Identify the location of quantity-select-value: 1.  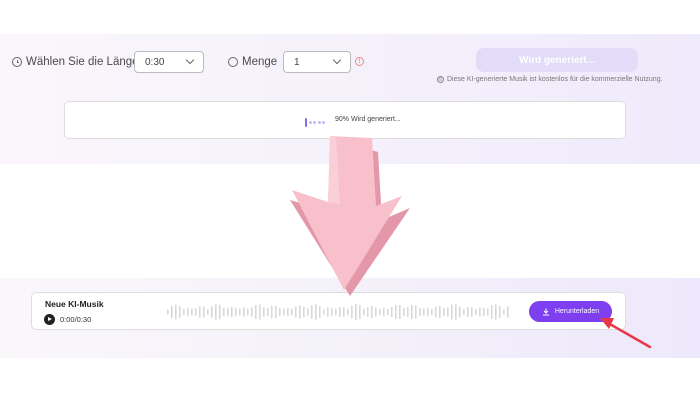
(297, 62).